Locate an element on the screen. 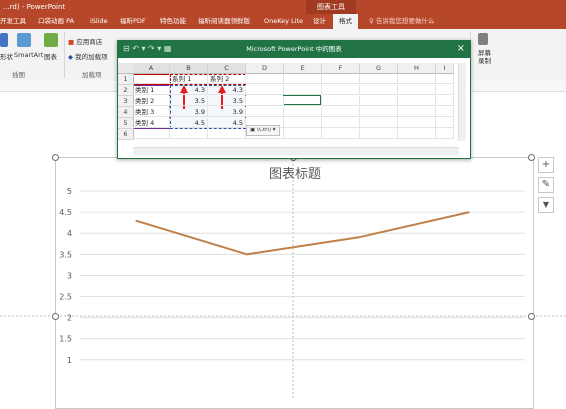 This screenshot has width=566, height=409. sheet-cell: 系列 2 is located at coordinates (227, 79).